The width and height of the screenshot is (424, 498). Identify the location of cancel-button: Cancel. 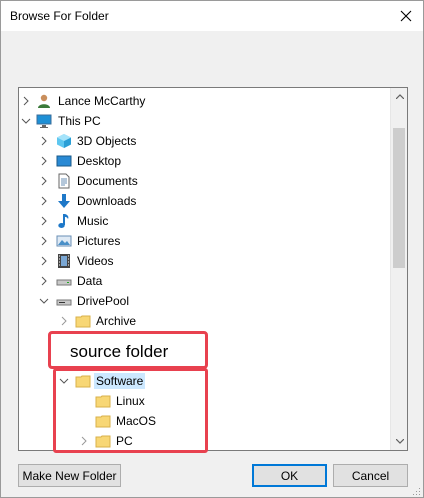
(370, 475).